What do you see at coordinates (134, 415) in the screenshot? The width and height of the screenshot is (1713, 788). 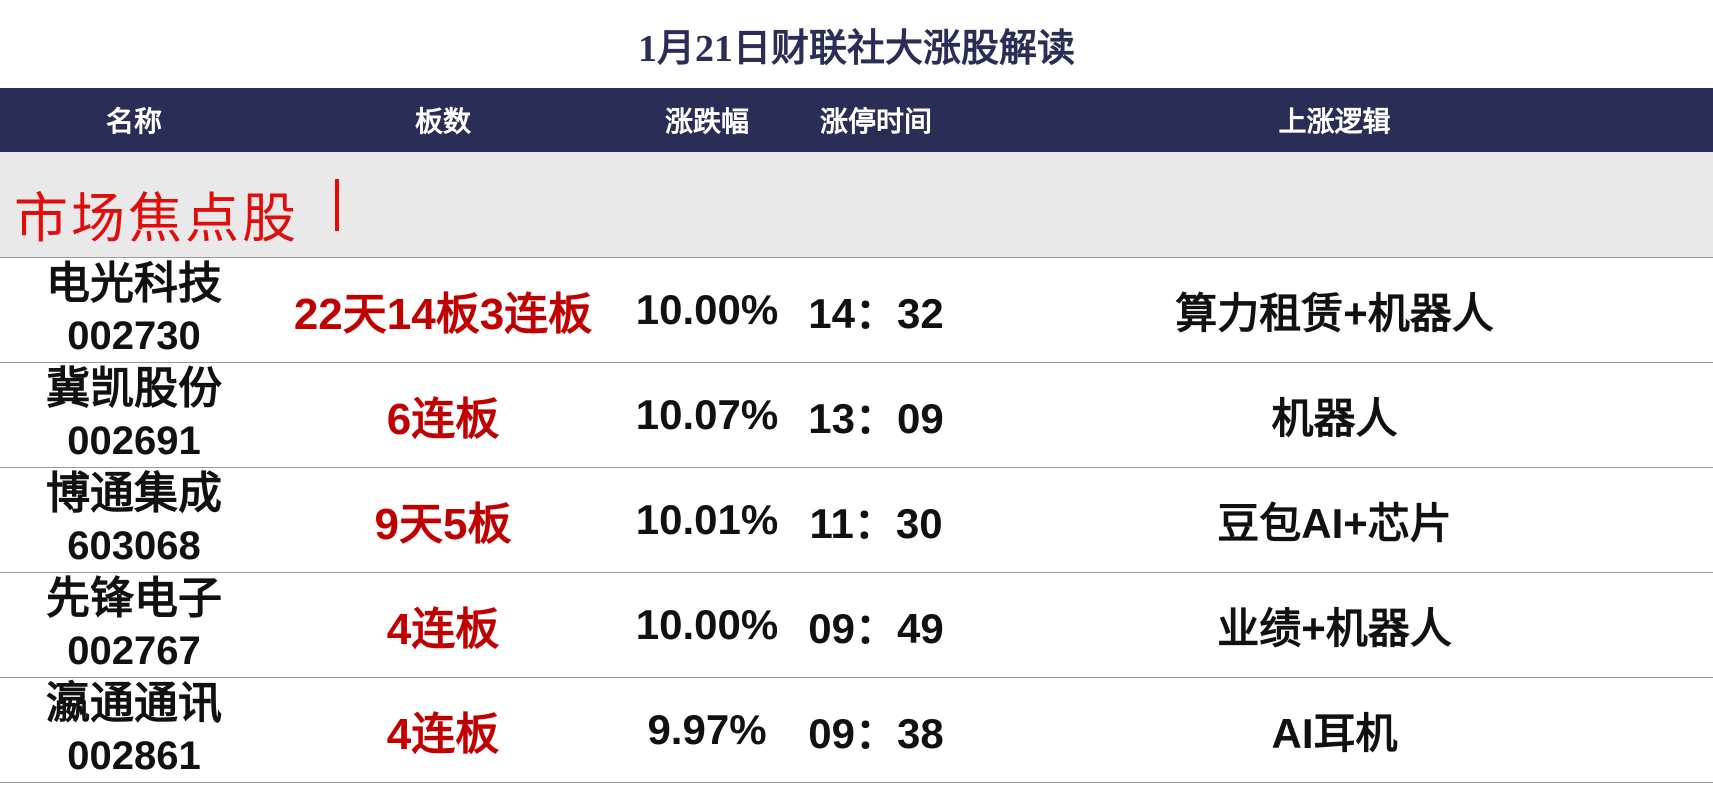 I see `stock-name-cell: 冀凯股份 002691` at bounding box center [134, 415].